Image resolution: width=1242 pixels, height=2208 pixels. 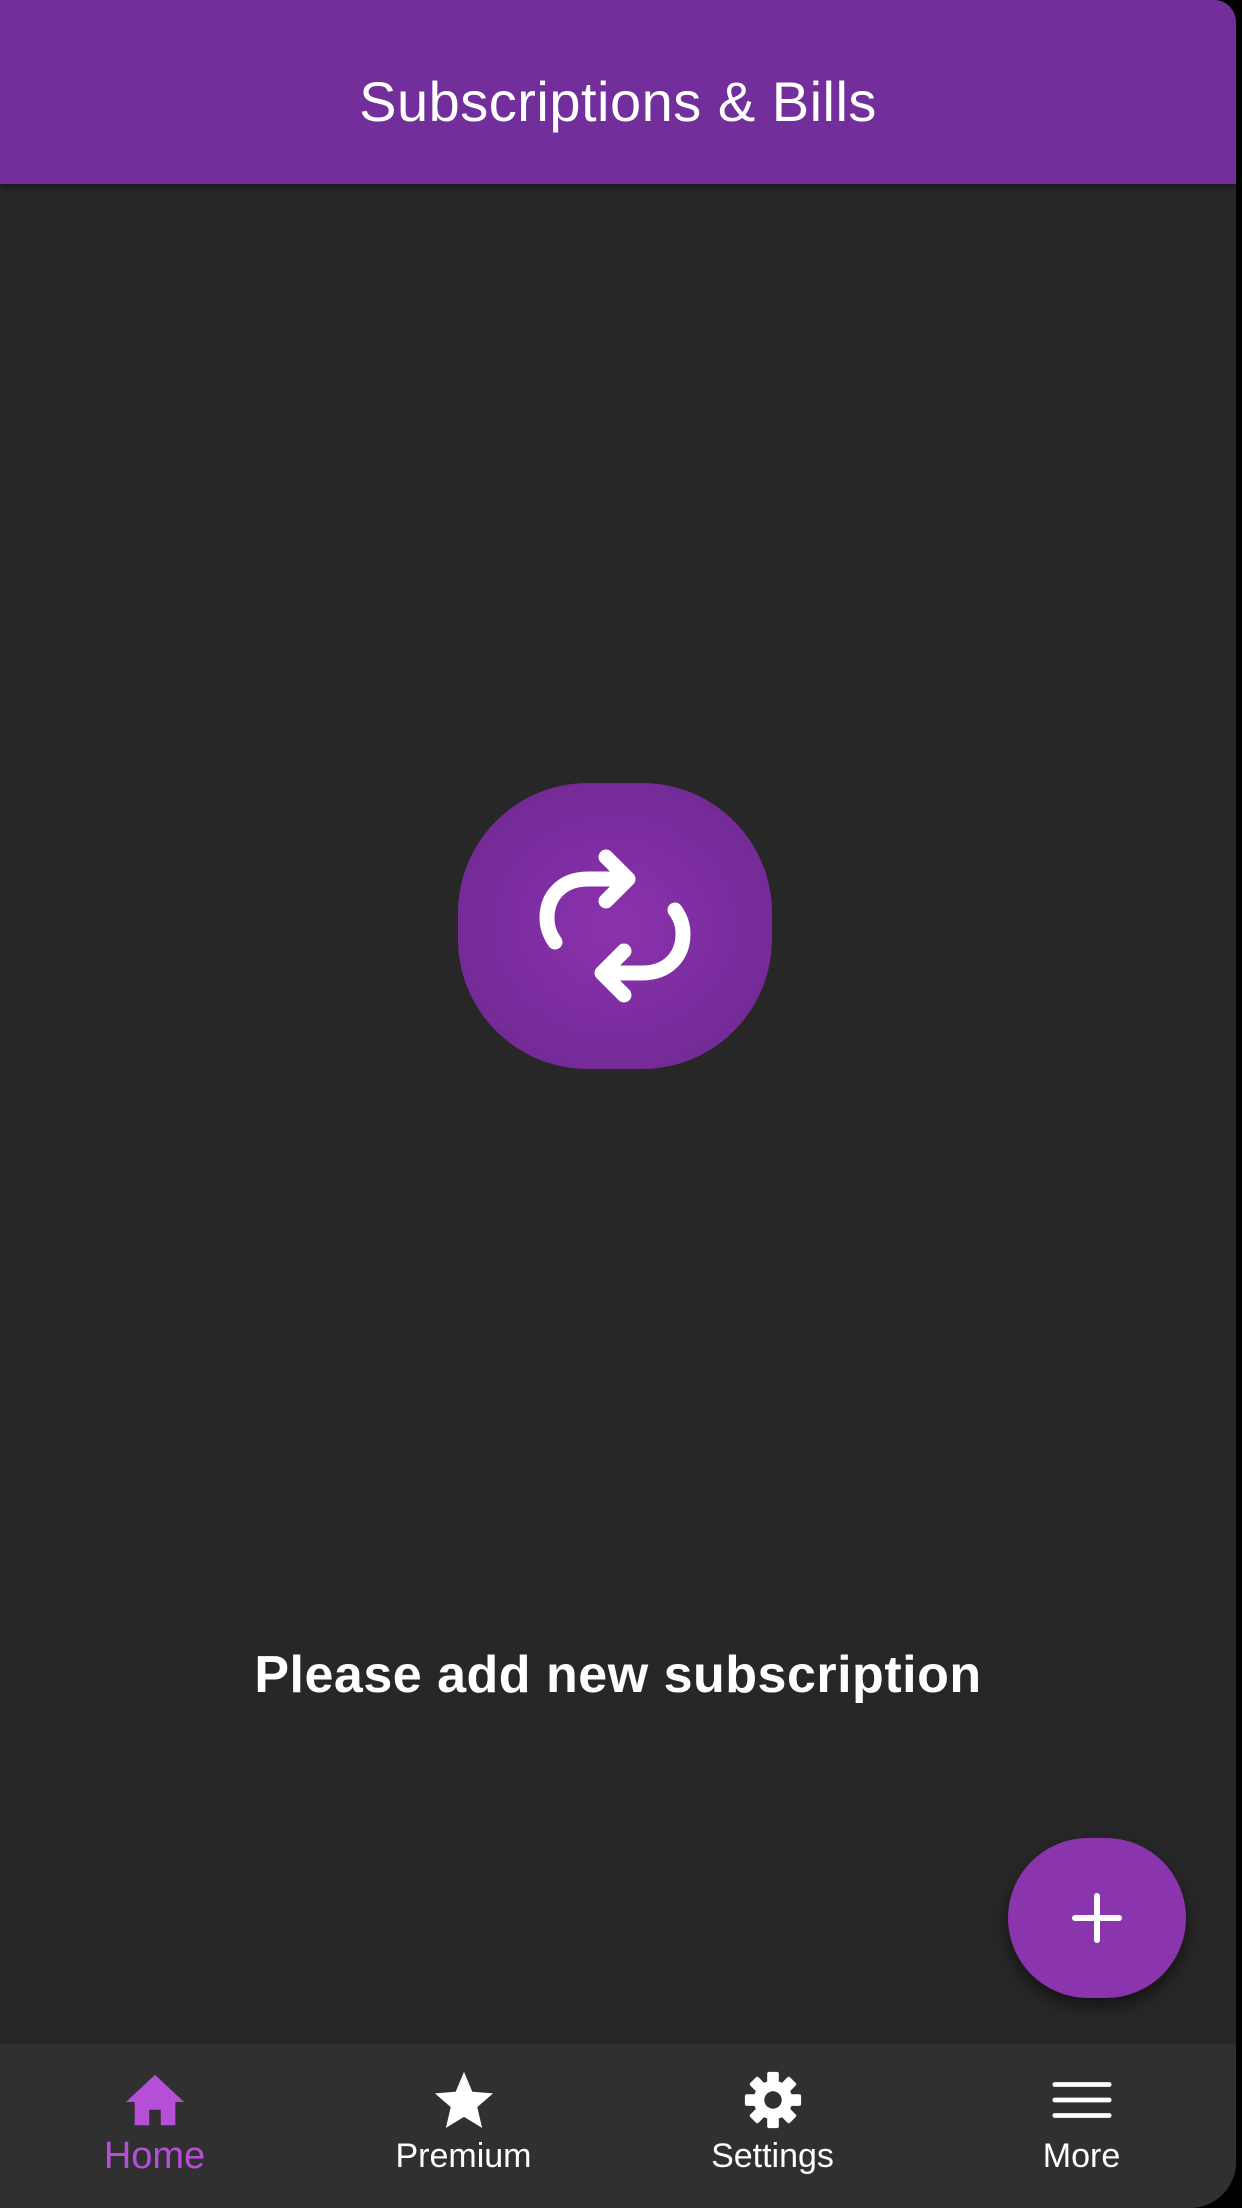 I want to click on nav-item-home: Home, so click(x=154, y=2126).